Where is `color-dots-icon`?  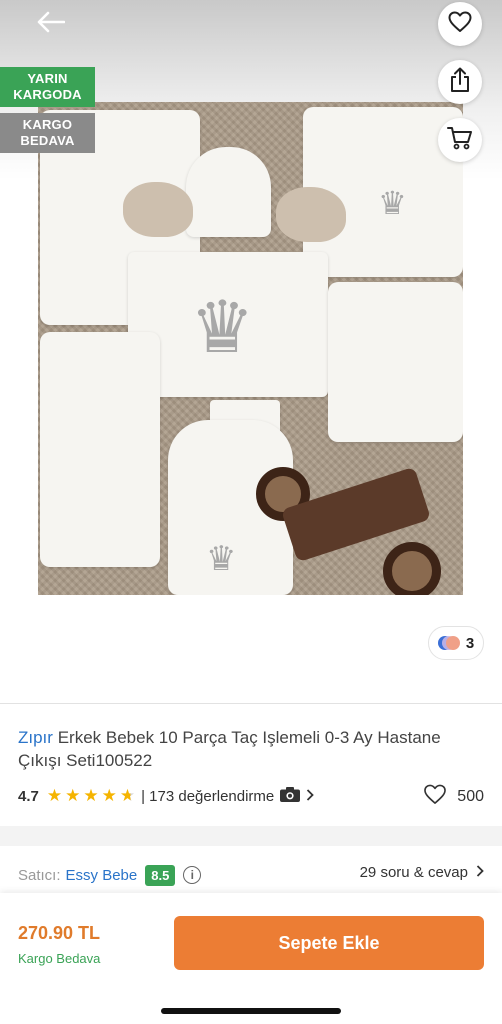
color-dots-icon is located at coordinates (448, 643).